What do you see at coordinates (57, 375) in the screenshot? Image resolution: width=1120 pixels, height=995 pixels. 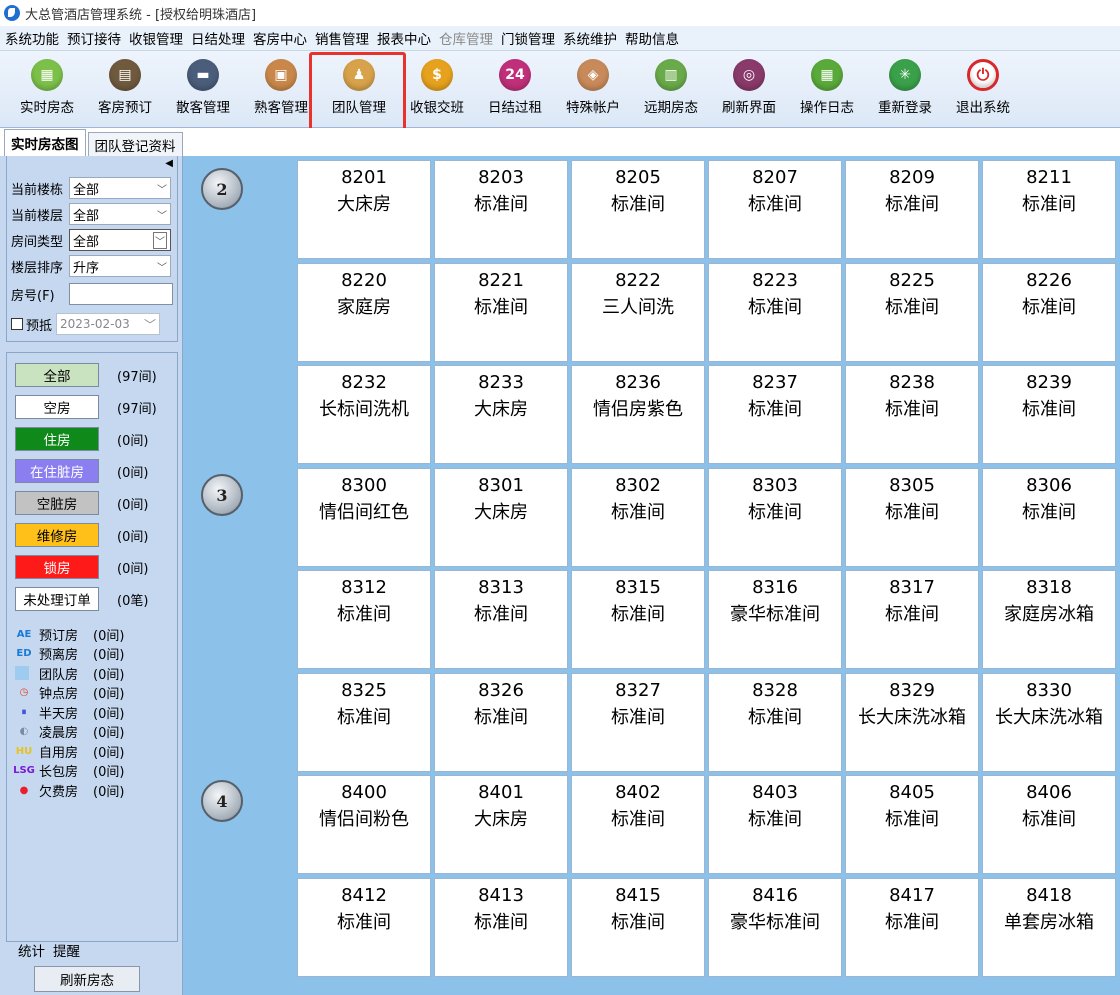 I see `status-filter-button: 全部` at bounding box center [57, 375].